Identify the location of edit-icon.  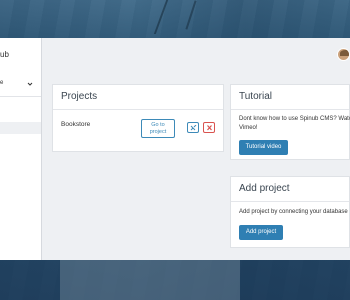
(193, 128).